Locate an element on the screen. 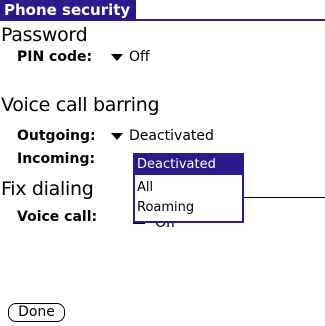  voice-barring-section-label: Voice call barring is located at coordinates (80, 105).